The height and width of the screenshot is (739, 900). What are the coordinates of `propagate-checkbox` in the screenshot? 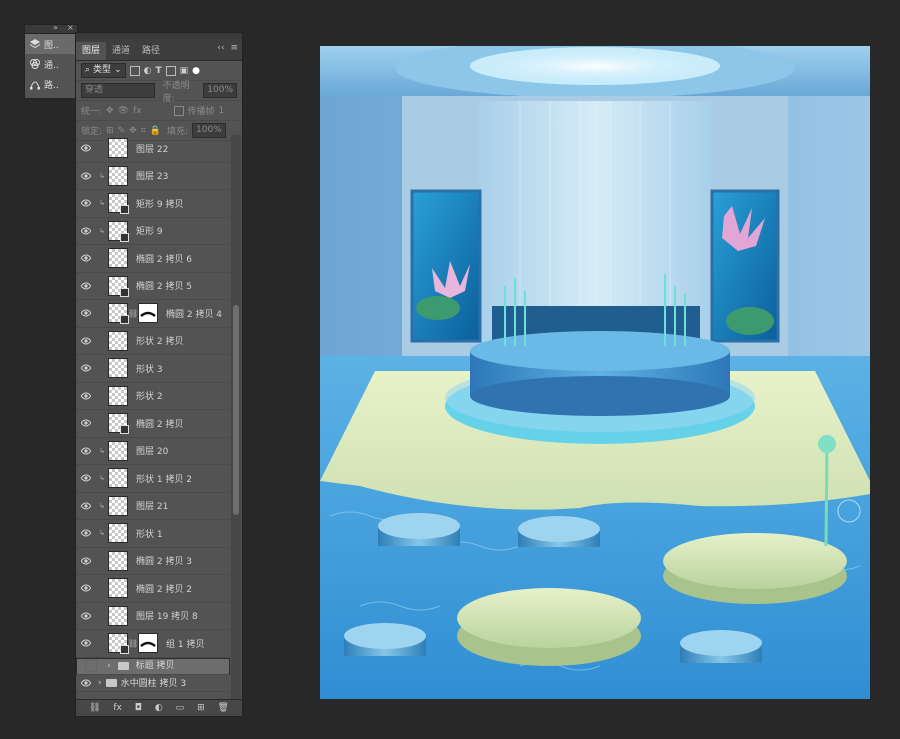 It's located at (178, 110).